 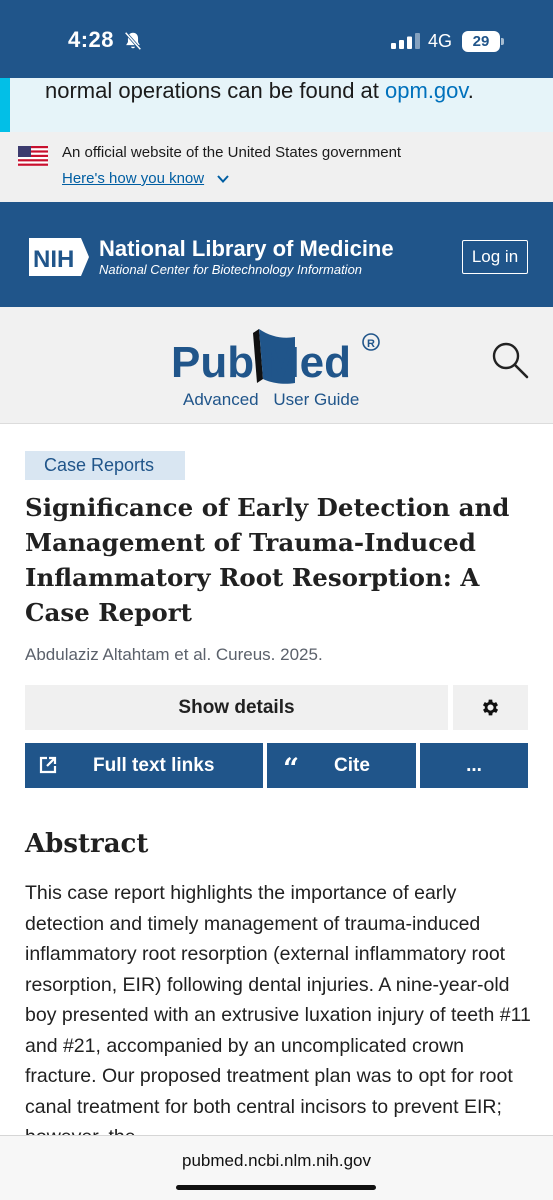 I want to click on home-indicator, so click(x=276, y=1187).